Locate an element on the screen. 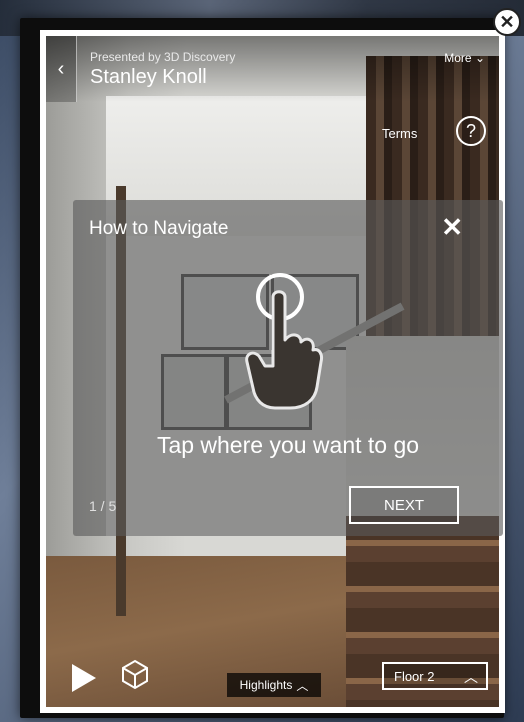  terms-link: Terms is located at coordinates (399, 133).